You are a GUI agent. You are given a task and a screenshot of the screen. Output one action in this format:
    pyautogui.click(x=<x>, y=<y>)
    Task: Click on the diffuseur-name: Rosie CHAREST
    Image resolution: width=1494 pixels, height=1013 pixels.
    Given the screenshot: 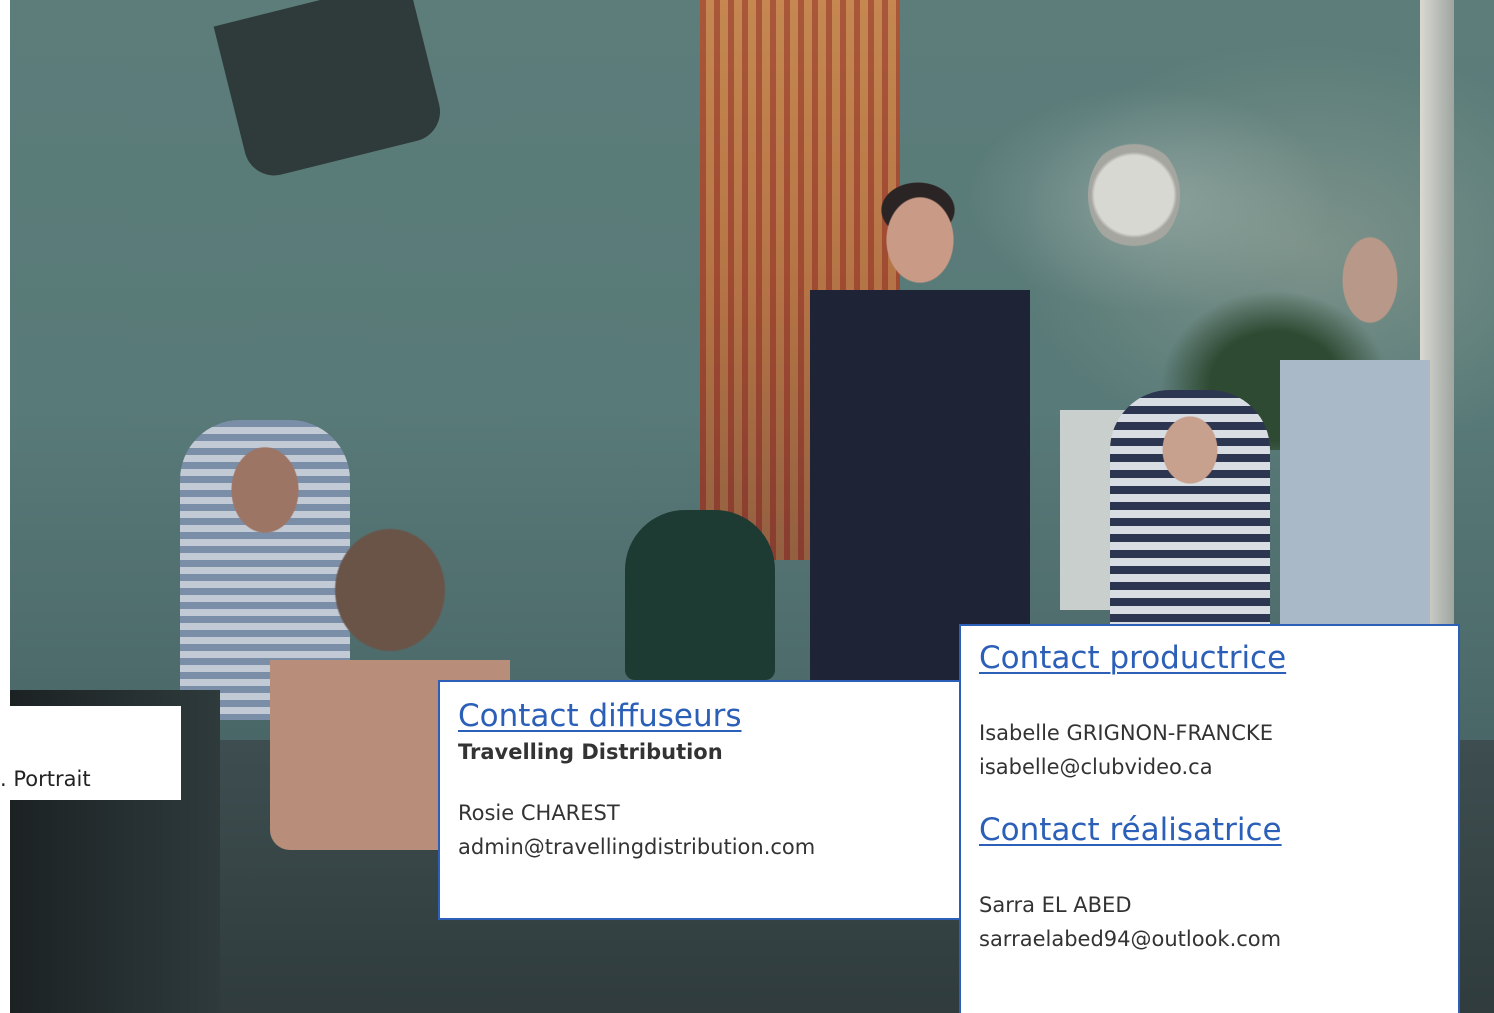 What is the action you would take?
    pyautogui.click(x=539, y=813)
    